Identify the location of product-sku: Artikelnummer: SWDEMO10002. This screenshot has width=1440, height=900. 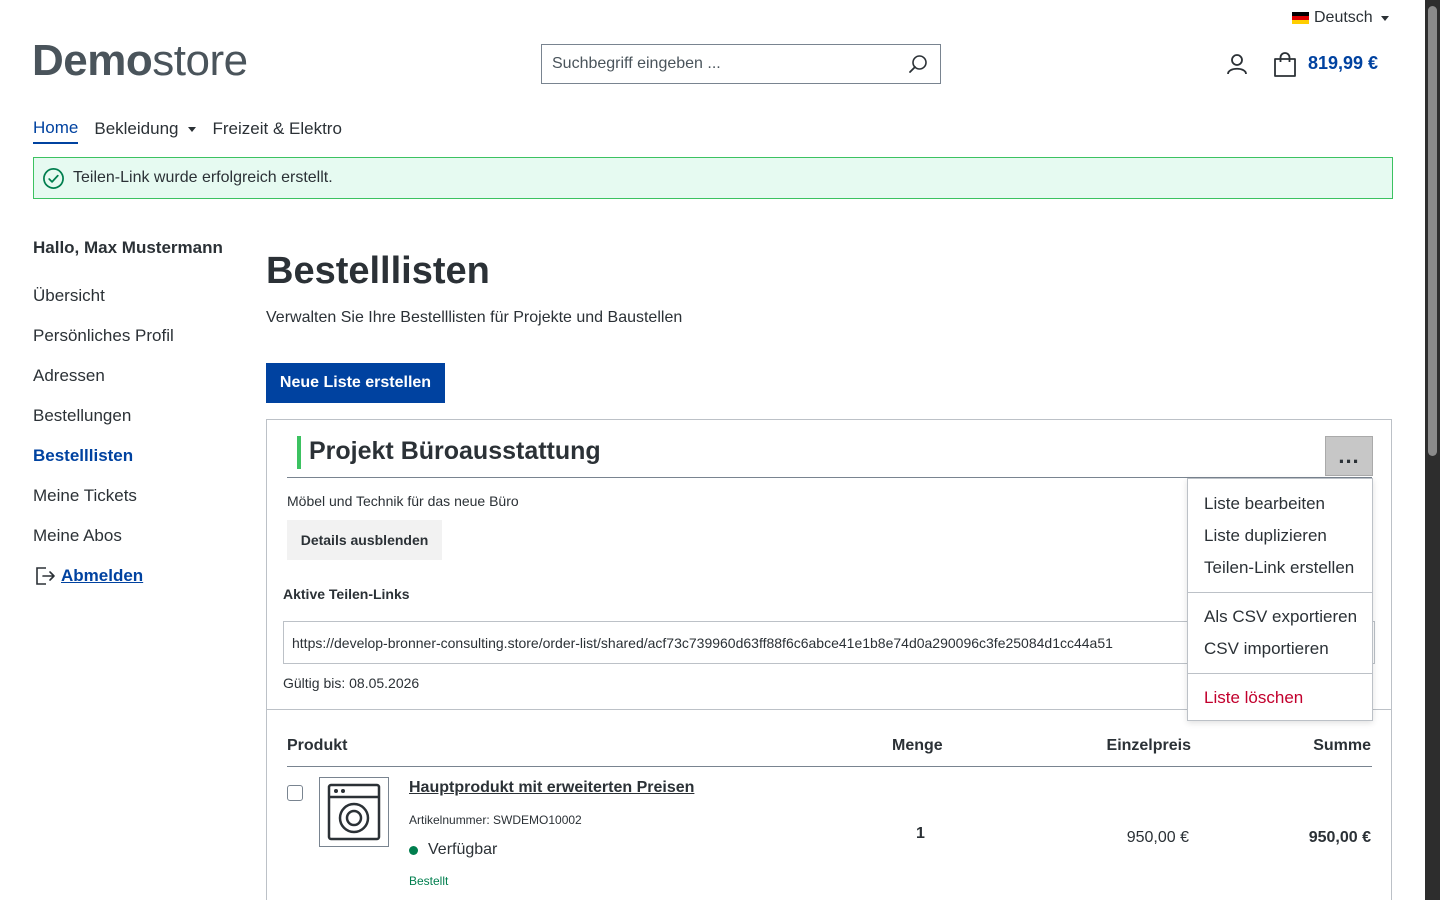
(495, 820).